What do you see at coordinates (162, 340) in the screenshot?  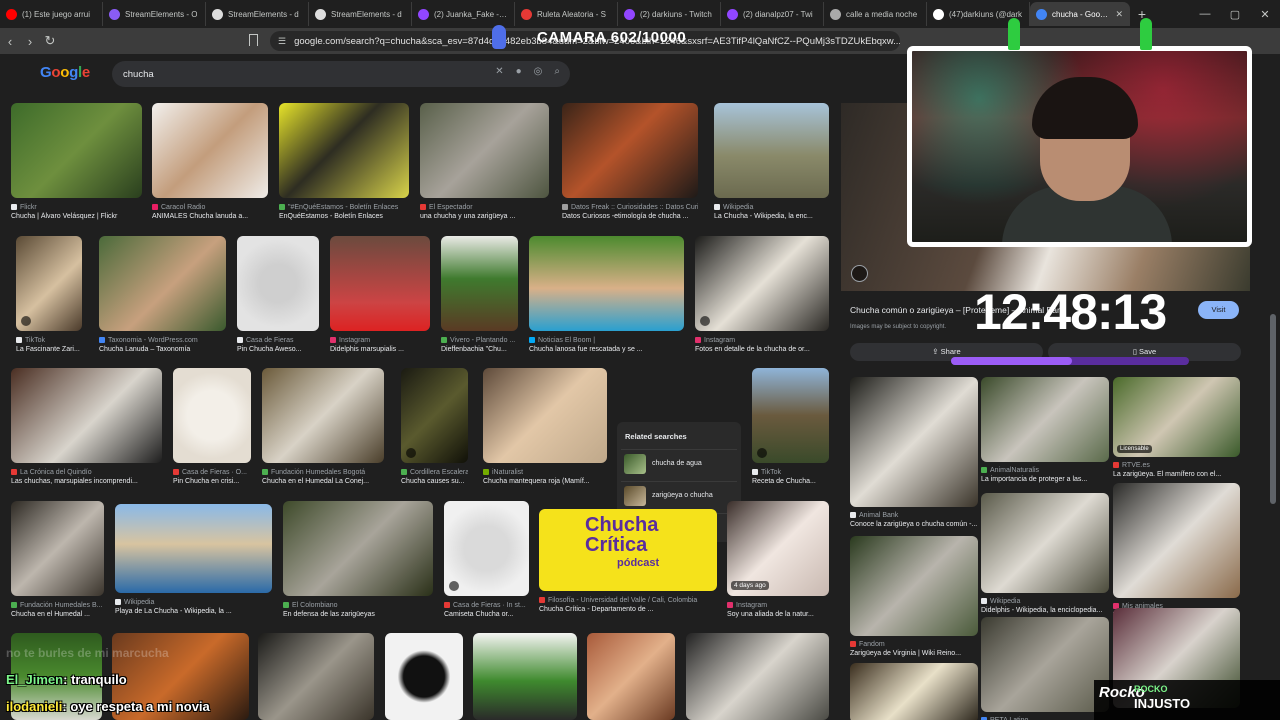 I see `result-source: Taxonomia - WordPress.com` at bounding box center [162, 340].